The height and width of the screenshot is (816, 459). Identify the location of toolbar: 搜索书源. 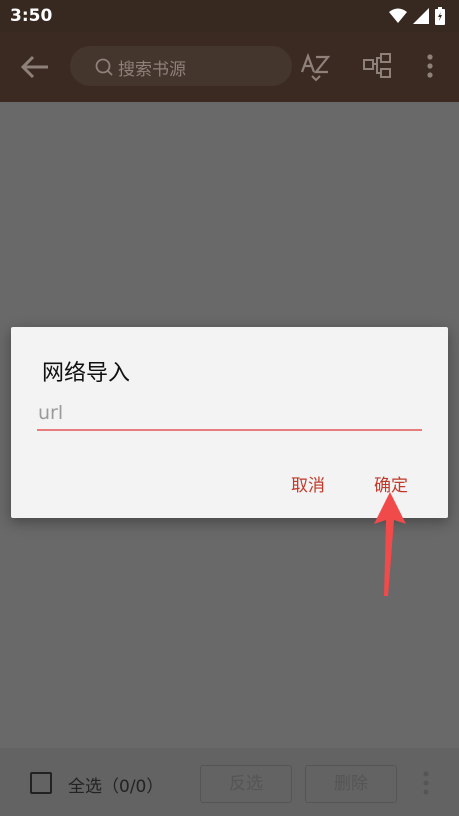
(229, 67).